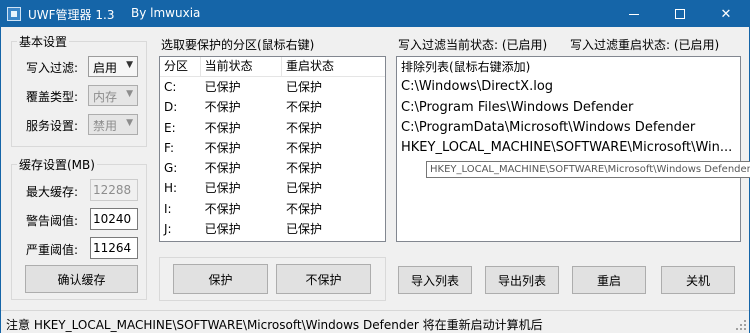 The width and height of the screenshot is (750, 333). I want to click on partition-drive: F:, so click(169, 147).